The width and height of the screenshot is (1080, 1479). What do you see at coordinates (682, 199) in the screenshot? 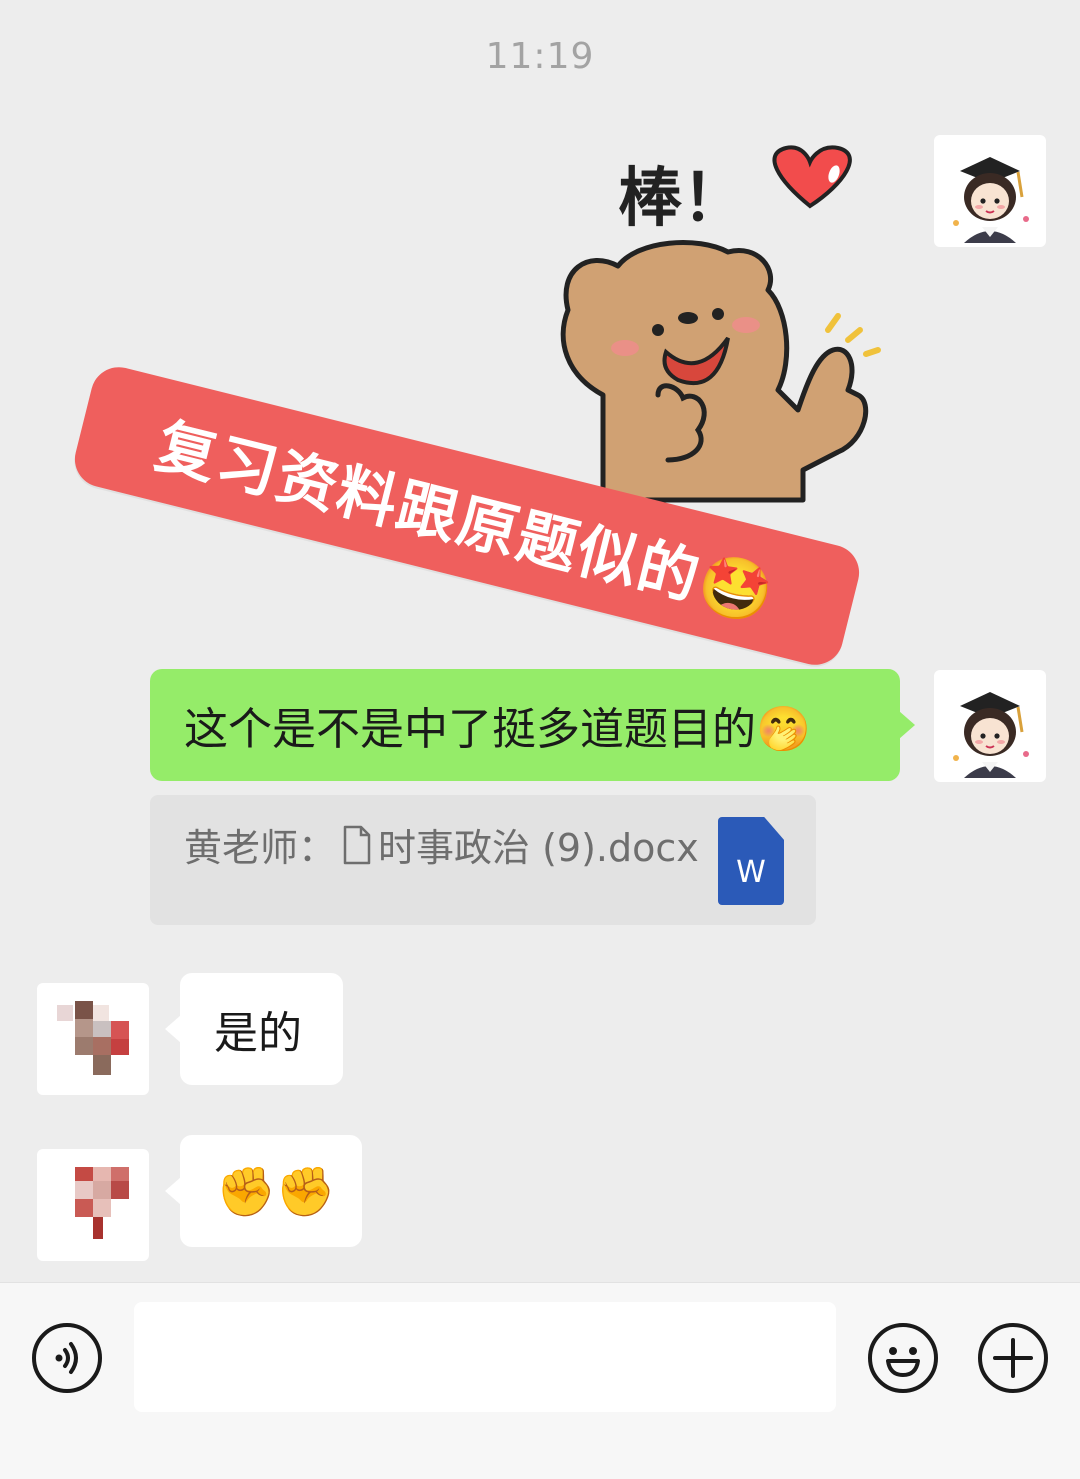
I see `sticker-caption: 棒！` at bounding box center [682, 199].